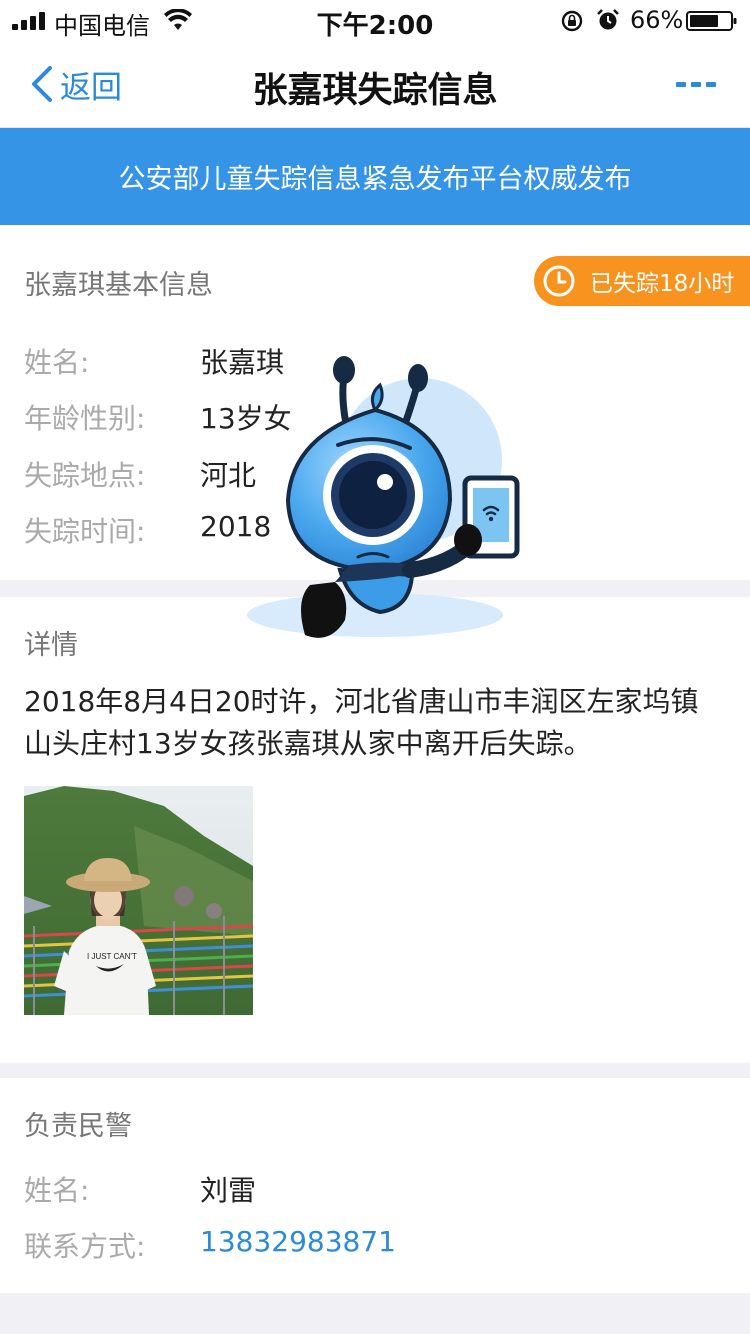  Describe the element at coordinates (57, 362) in the screenshot. I see `name-label: 姓名:` at that location.